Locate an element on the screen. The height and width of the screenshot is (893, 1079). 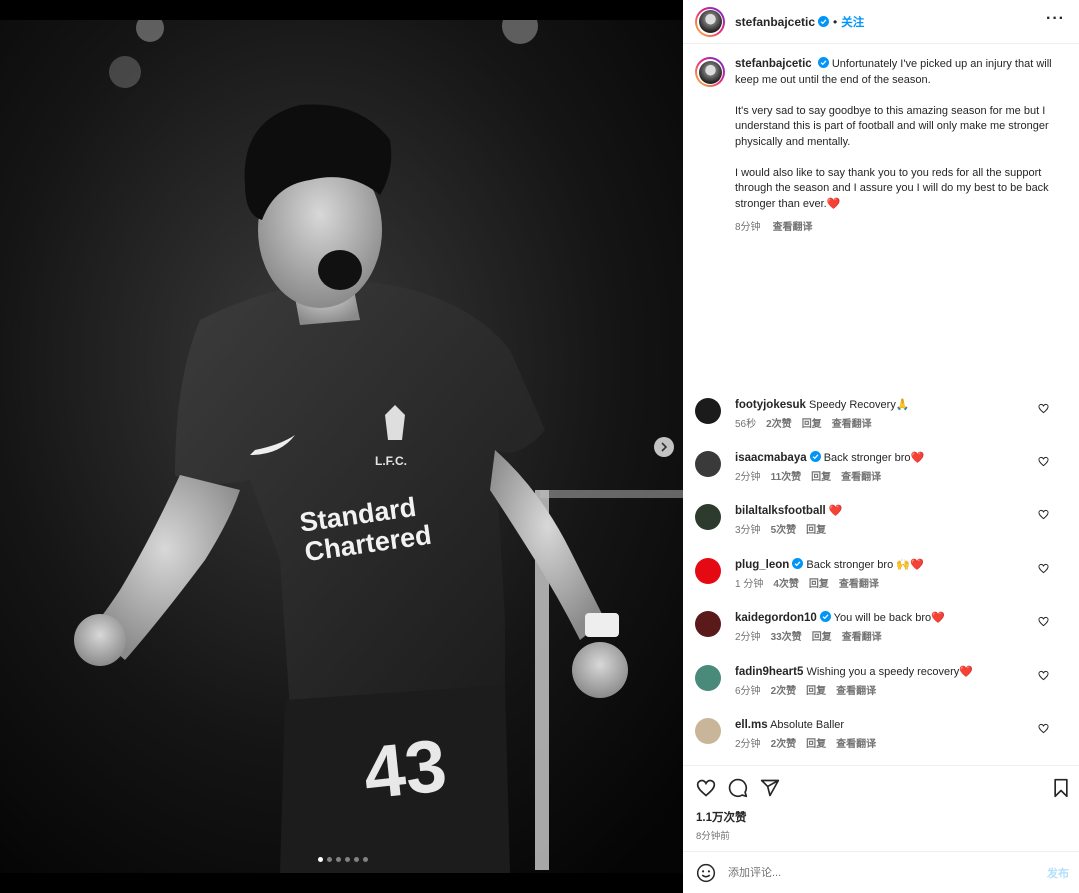
save-bookmark-icon is located at coordinates (1061, 788).